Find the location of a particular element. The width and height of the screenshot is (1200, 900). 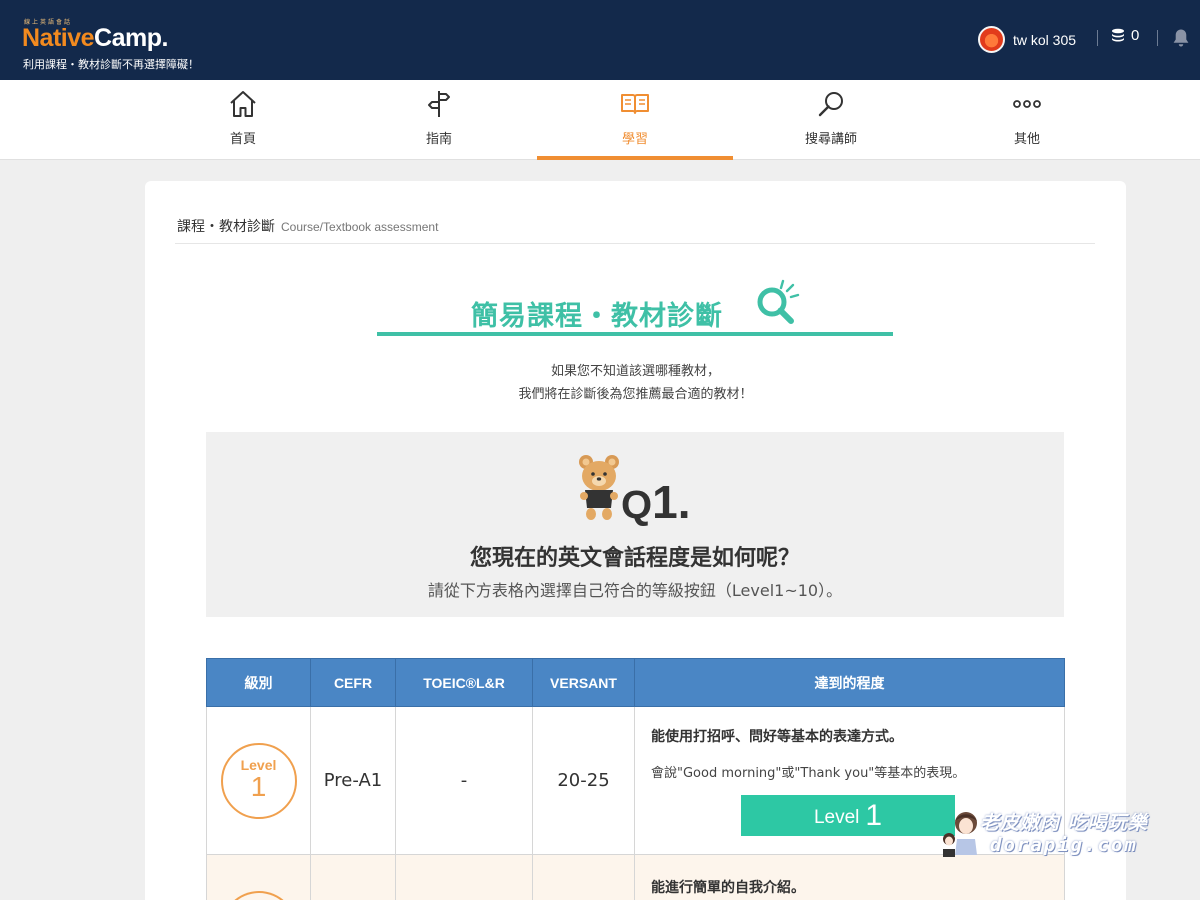

coins-icon is located at coordinates (1118, 34).